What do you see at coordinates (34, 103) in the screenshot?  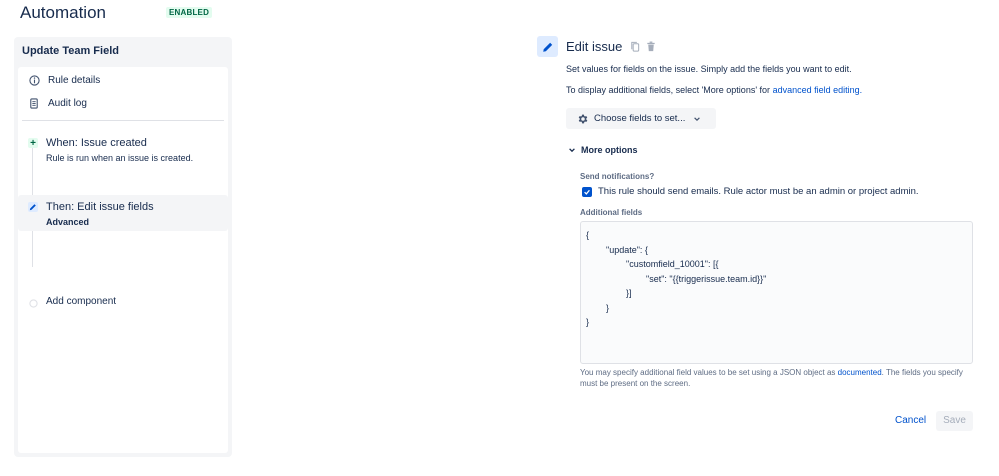 I see `document-icon` at bounding box center [34, 103].